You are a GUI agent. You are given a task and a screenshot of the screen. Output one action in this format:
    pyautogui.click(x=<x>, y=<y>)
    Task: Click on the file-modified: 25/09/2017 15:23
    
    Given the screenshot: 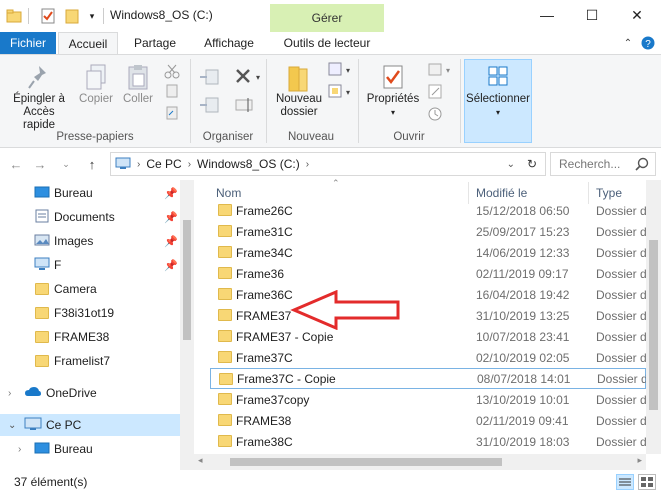 What is the action you would take?
    pyautogui.click(x=523, y=231)
    